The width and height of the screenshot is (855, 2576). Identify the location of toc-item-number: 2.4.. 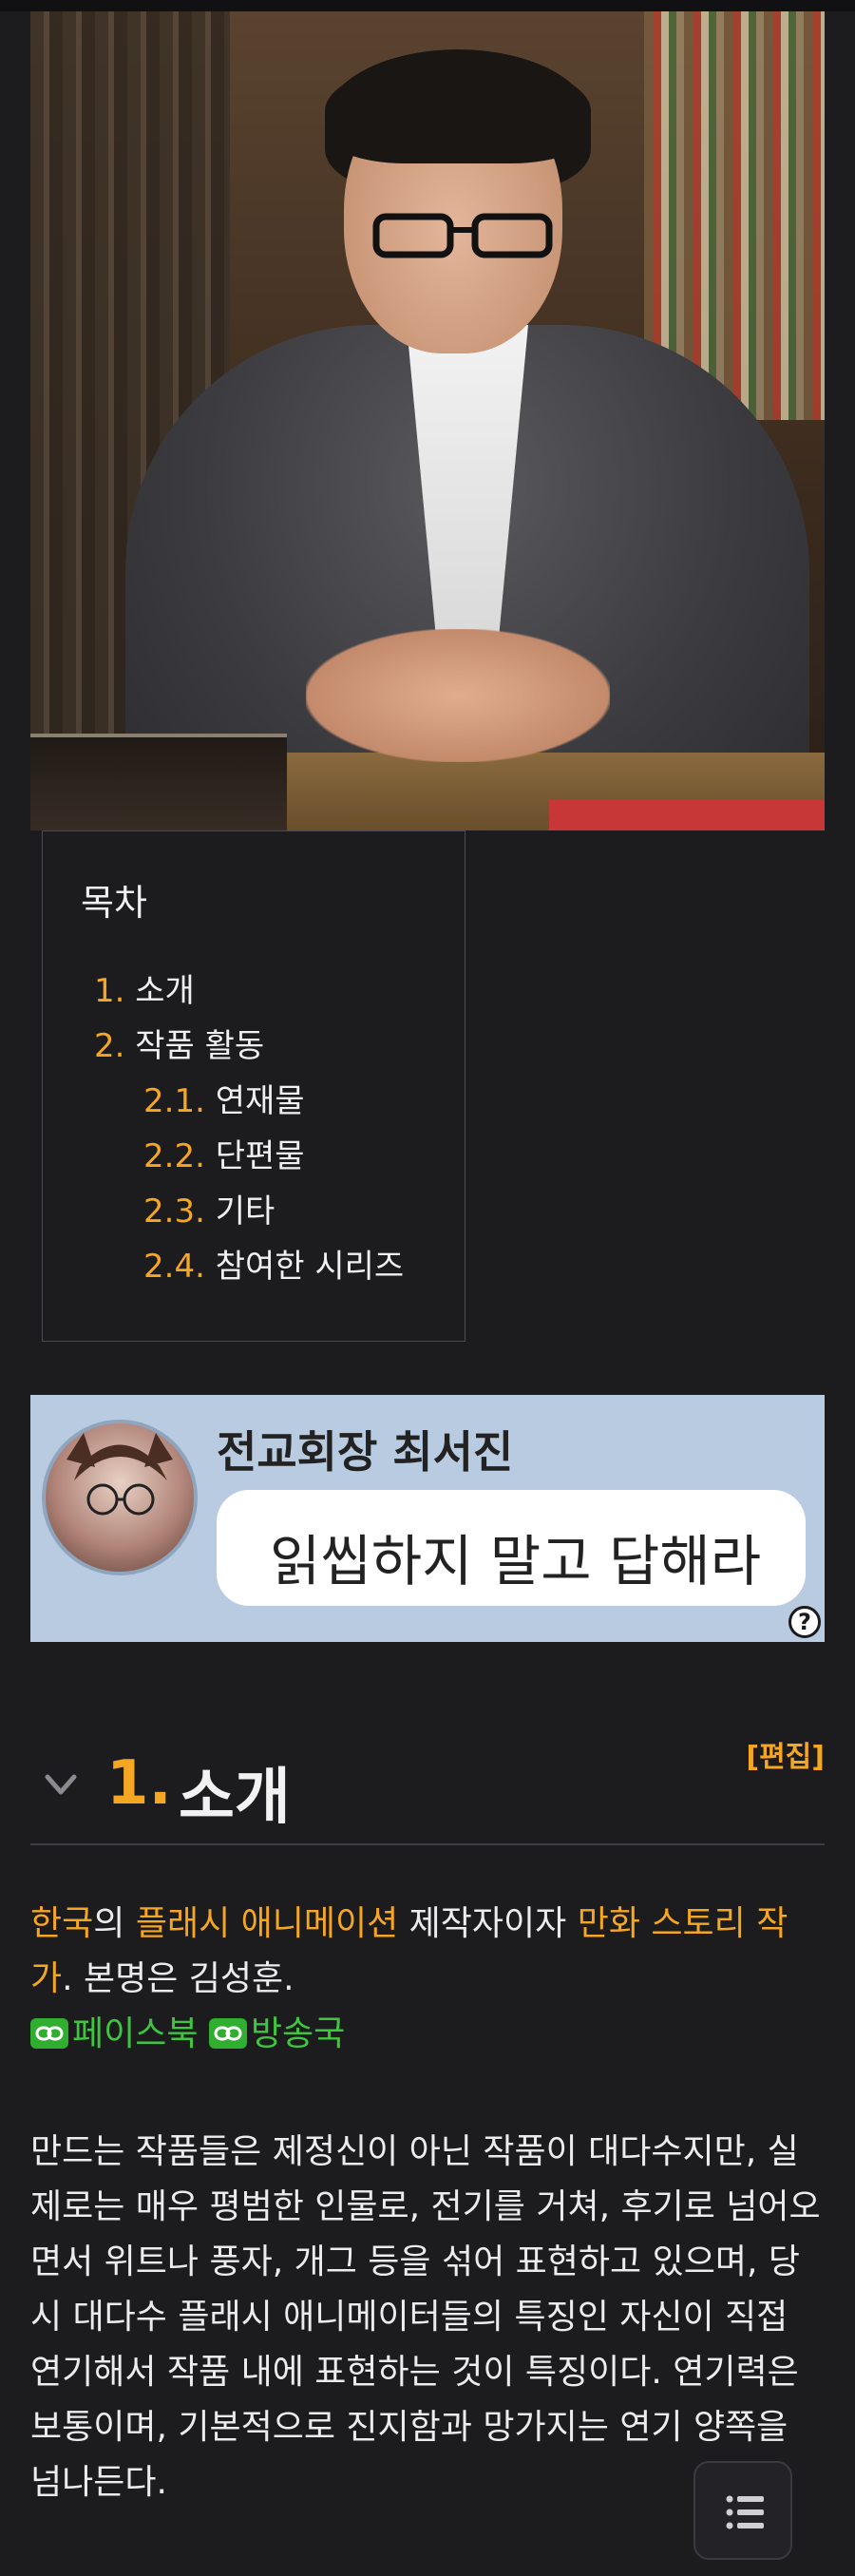
(174, 1267).